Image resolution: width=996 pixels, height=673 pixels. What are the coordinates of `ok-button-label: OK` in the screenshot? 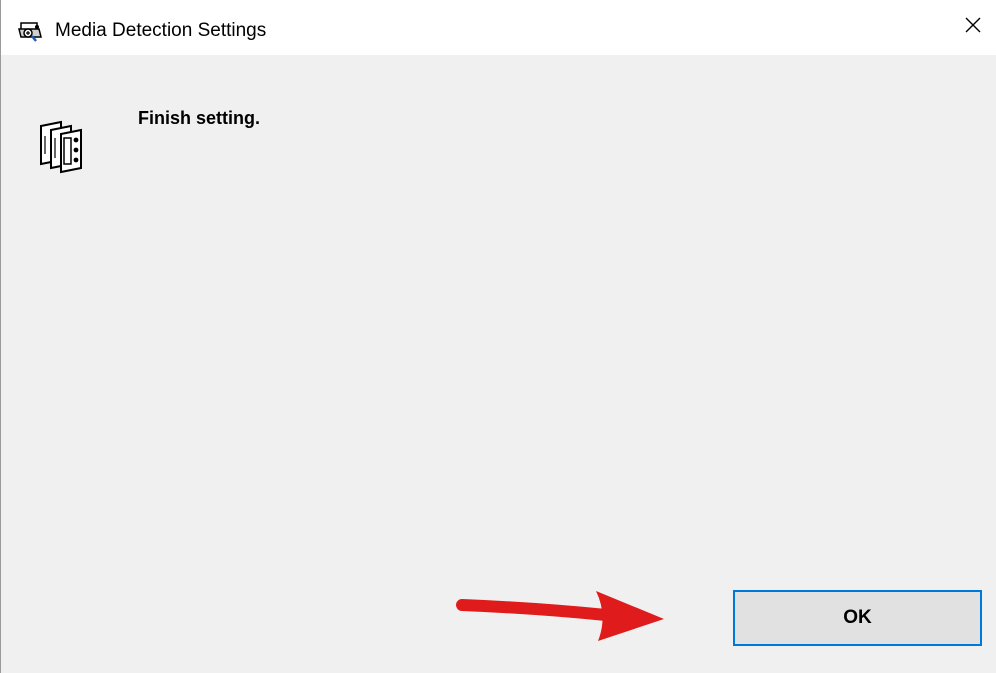 It's located at (857, 617).